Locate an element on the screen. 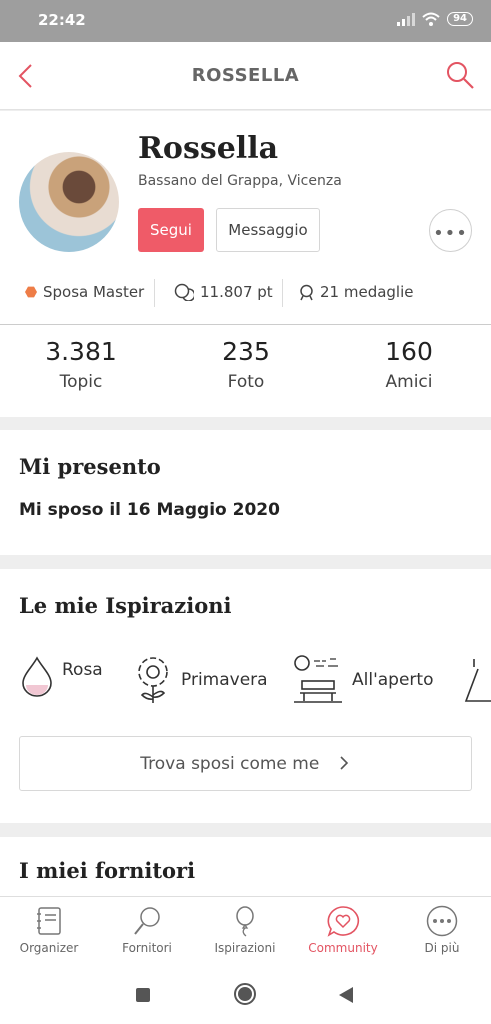 Image resolution: width=491 pixels, height=1024 pixels. wifi-icon is located at coordinates (431, 19).